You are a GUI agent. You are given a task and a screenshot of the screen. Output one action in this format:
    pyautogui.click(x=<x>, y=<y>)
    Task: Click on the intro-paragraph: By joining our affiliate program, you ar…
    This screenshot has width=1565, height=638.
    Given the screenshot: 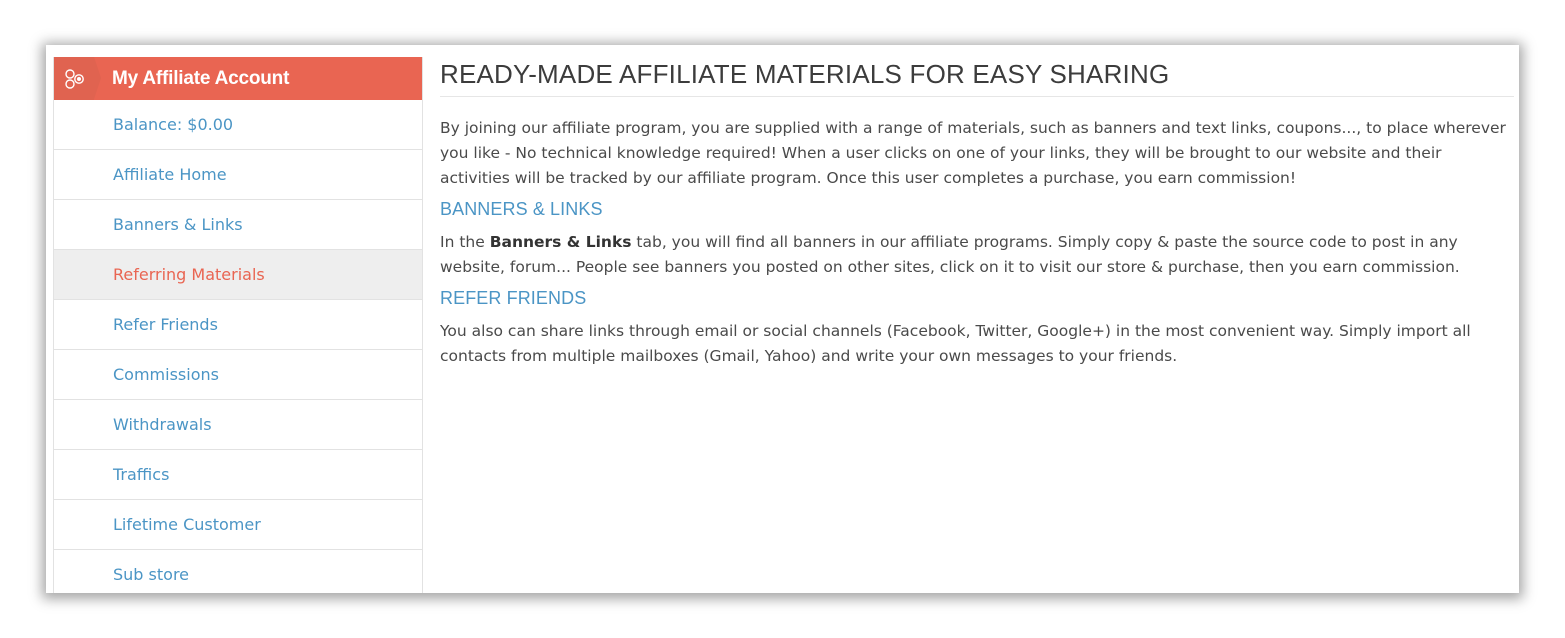 What is the action you would take?
    pyautogui.click(x=973, y=153)
    